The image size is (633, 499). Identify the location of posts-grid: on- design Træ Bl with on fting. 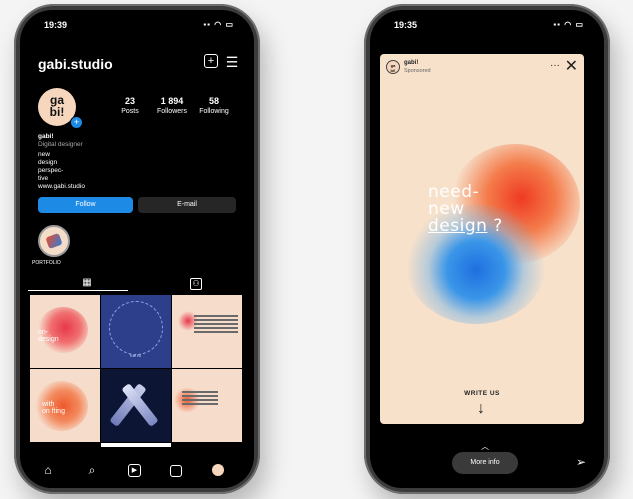
(136, 371).